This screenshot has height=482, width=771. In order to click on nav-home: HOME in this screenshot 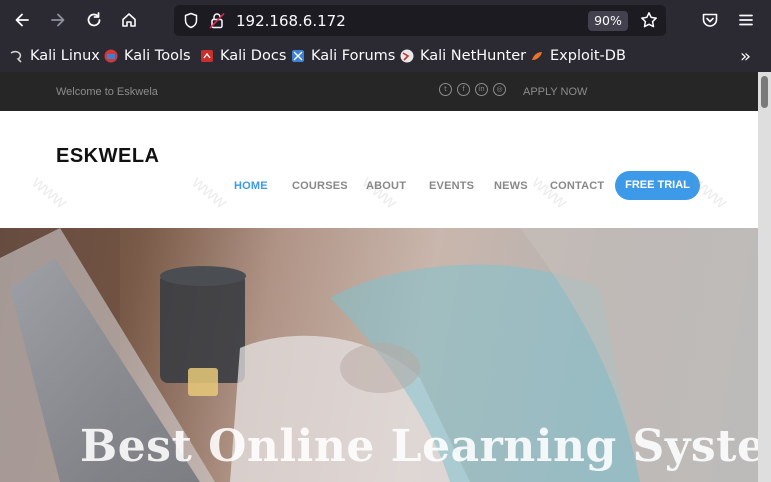, I will do `click(251, 186)`.